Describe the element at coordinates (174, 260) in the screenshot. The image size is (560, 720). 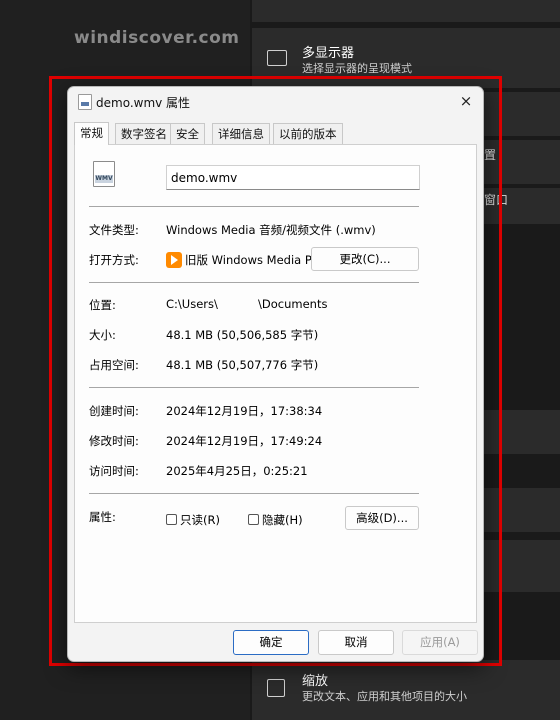
I see `media-player-icon` at that location.